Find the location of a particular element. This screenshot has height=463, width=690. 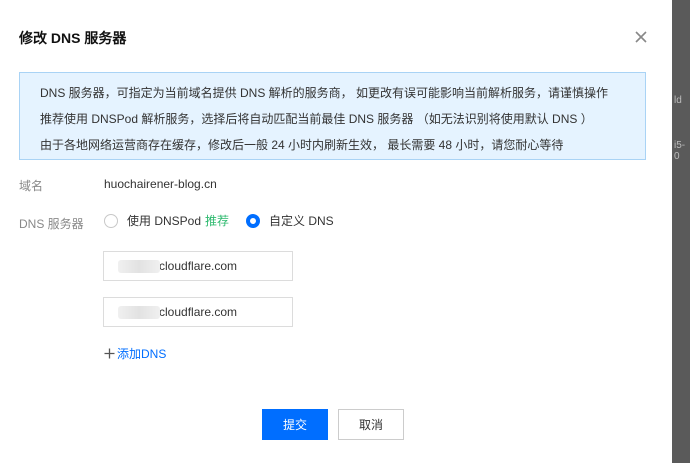

dialog-title: 修改 DNS 服务器 is located at coordinates (73, 38).